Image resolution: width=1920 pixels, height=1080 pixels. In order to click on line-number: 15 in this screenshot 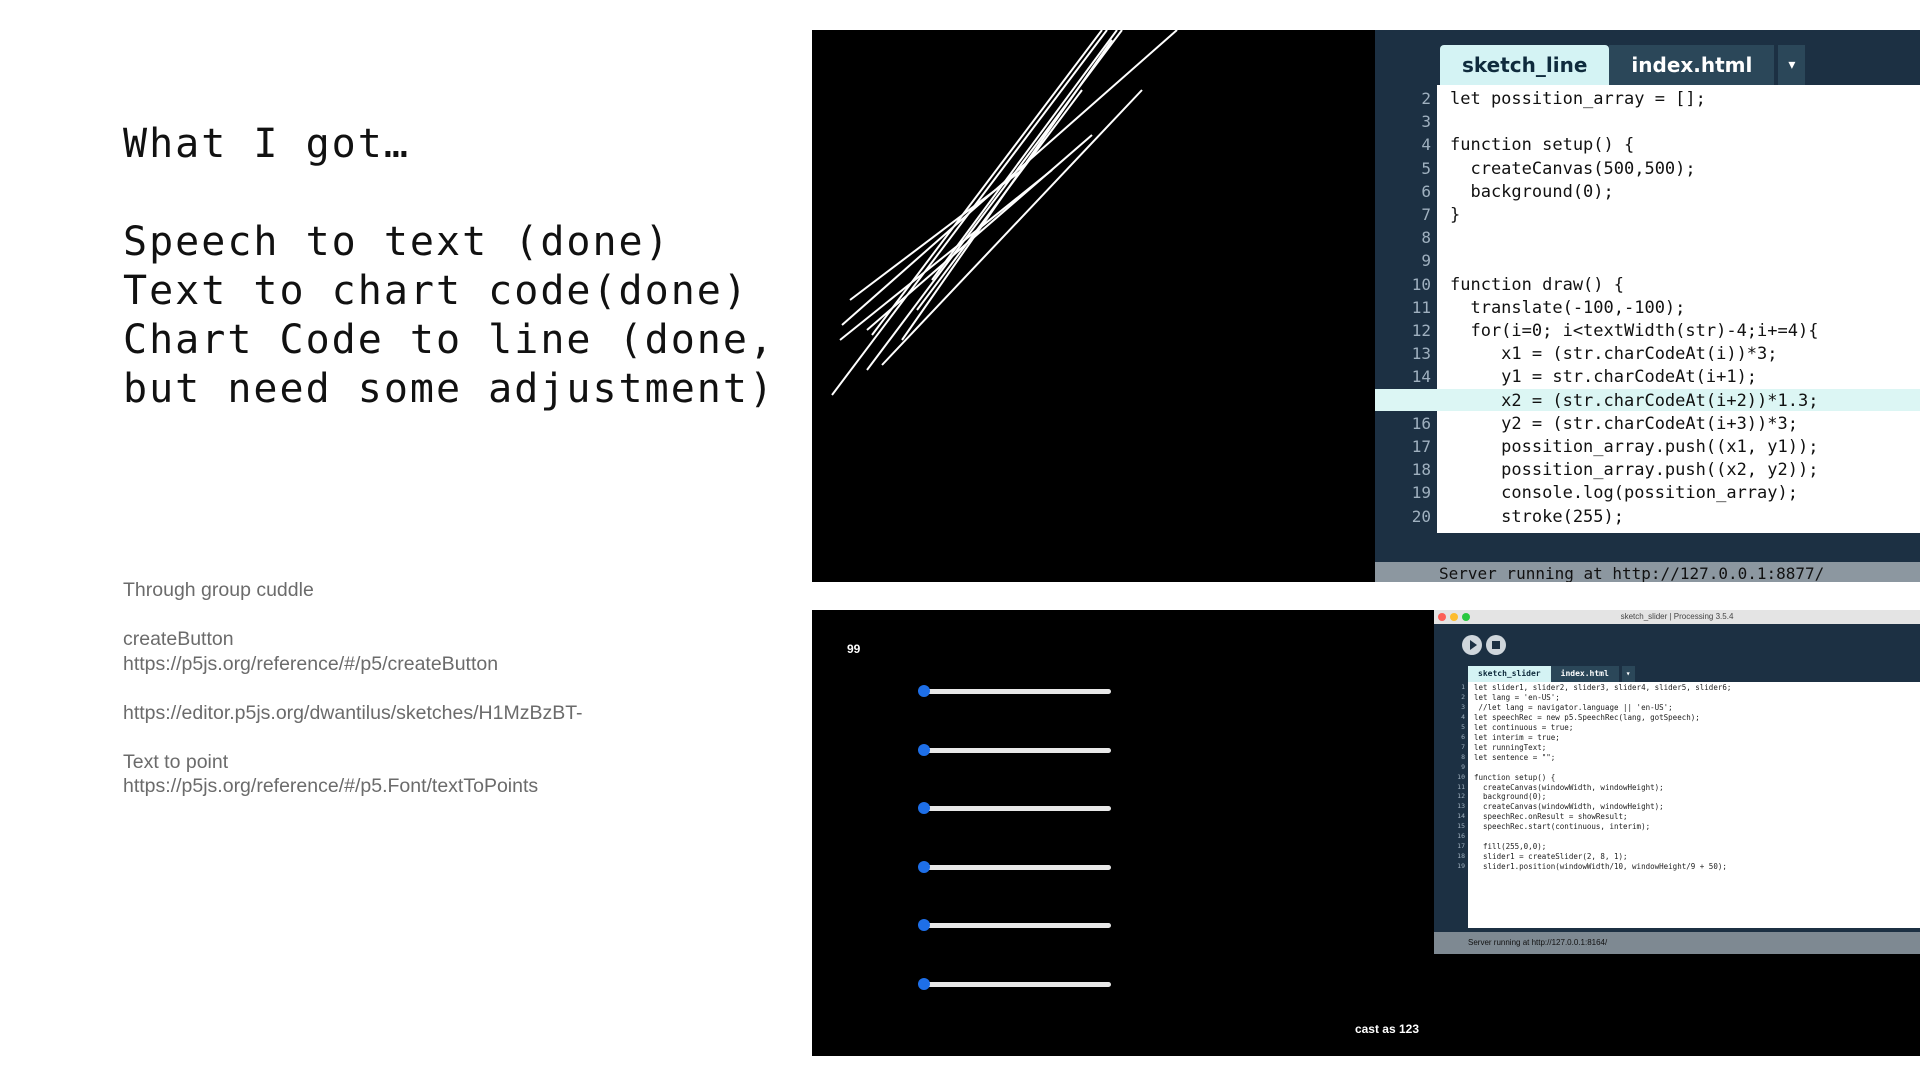, I will do `click(1461, 826)`.